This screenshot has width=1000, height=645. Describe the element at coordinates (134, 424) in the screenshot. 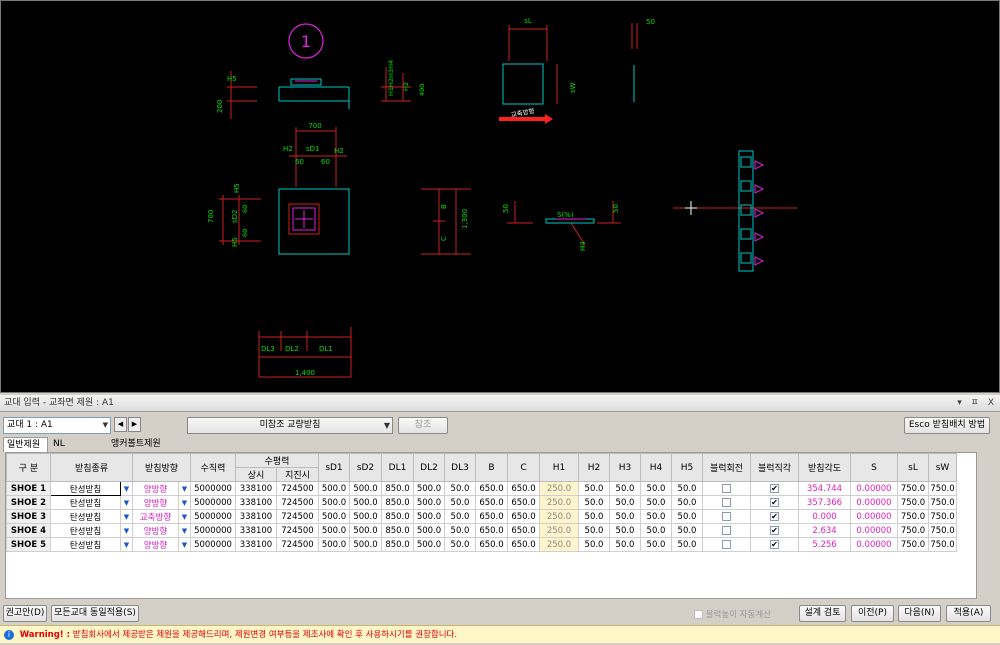

I see `next-abutment-button: ▶` at that location.